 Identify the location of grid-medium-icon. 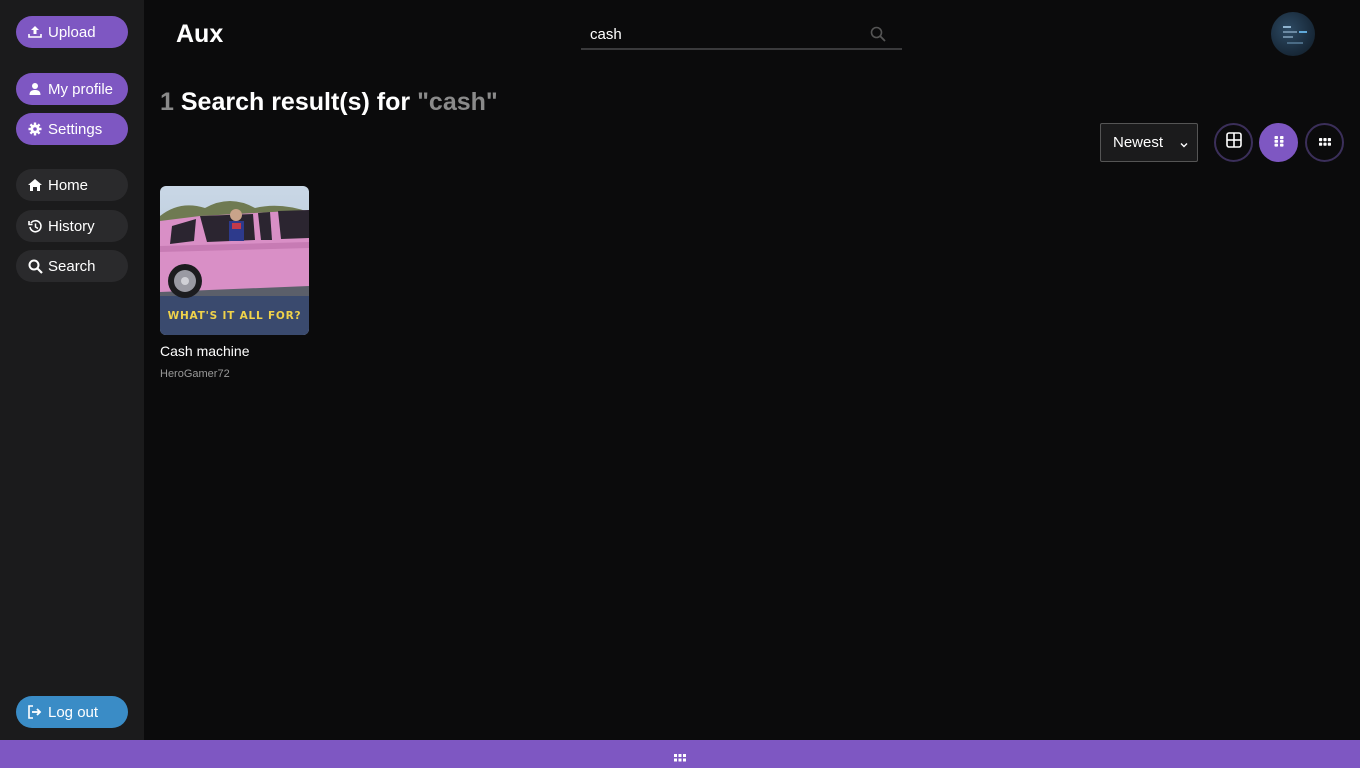
(1279, 143).